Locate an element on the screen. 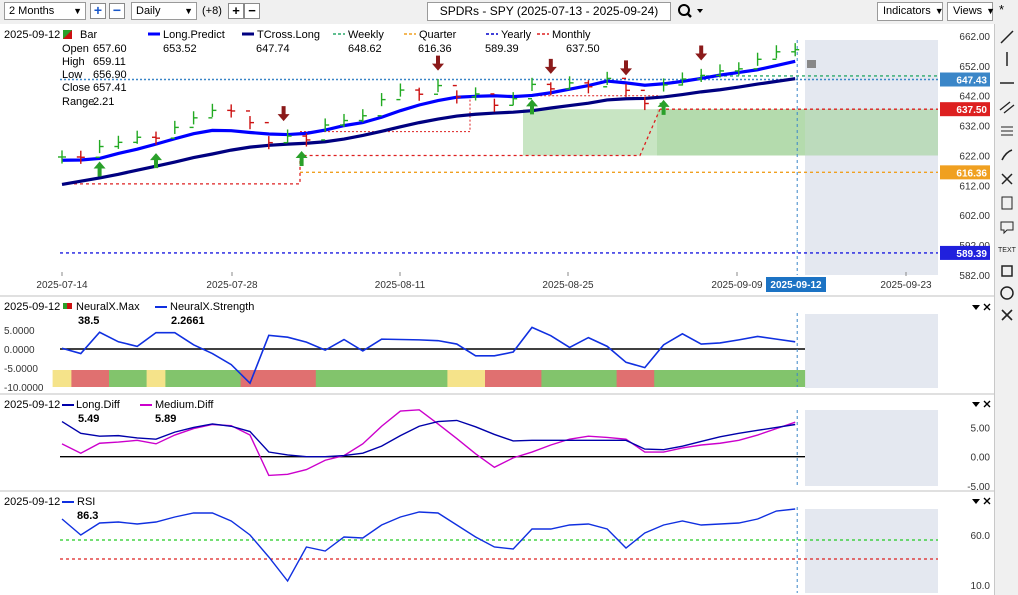 This screenshot has width=1018, height=595. ohlc-value: 656.90 is located at coordinates (110, 75).